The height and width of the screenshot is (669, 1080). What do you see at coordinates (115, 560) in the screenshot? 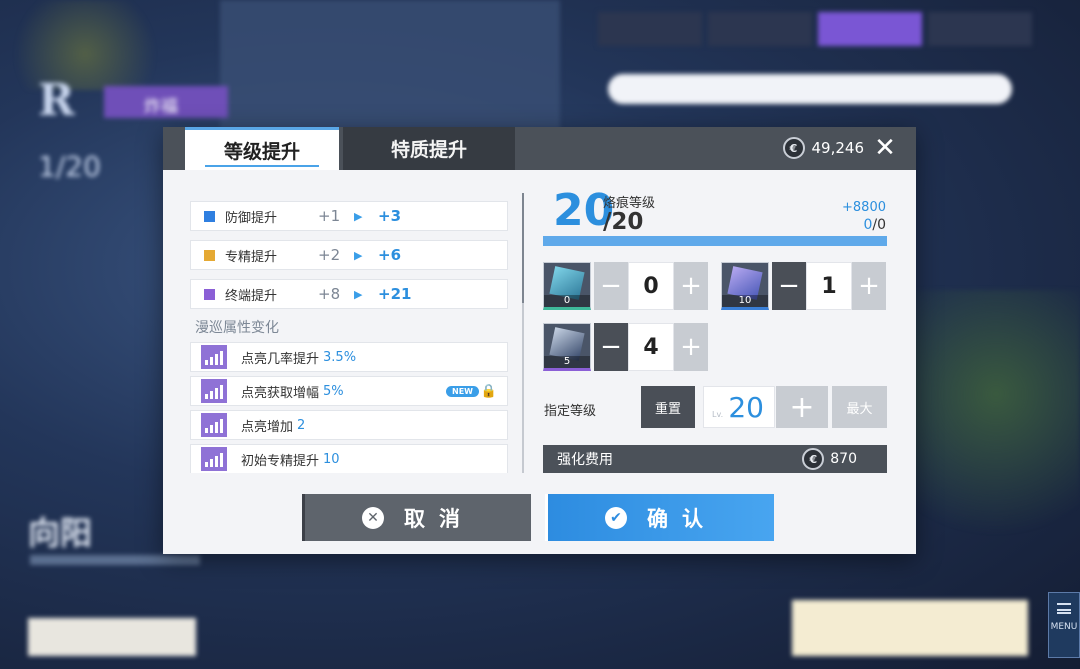
I see `background-subtitle` at bounding box center [115, 560].